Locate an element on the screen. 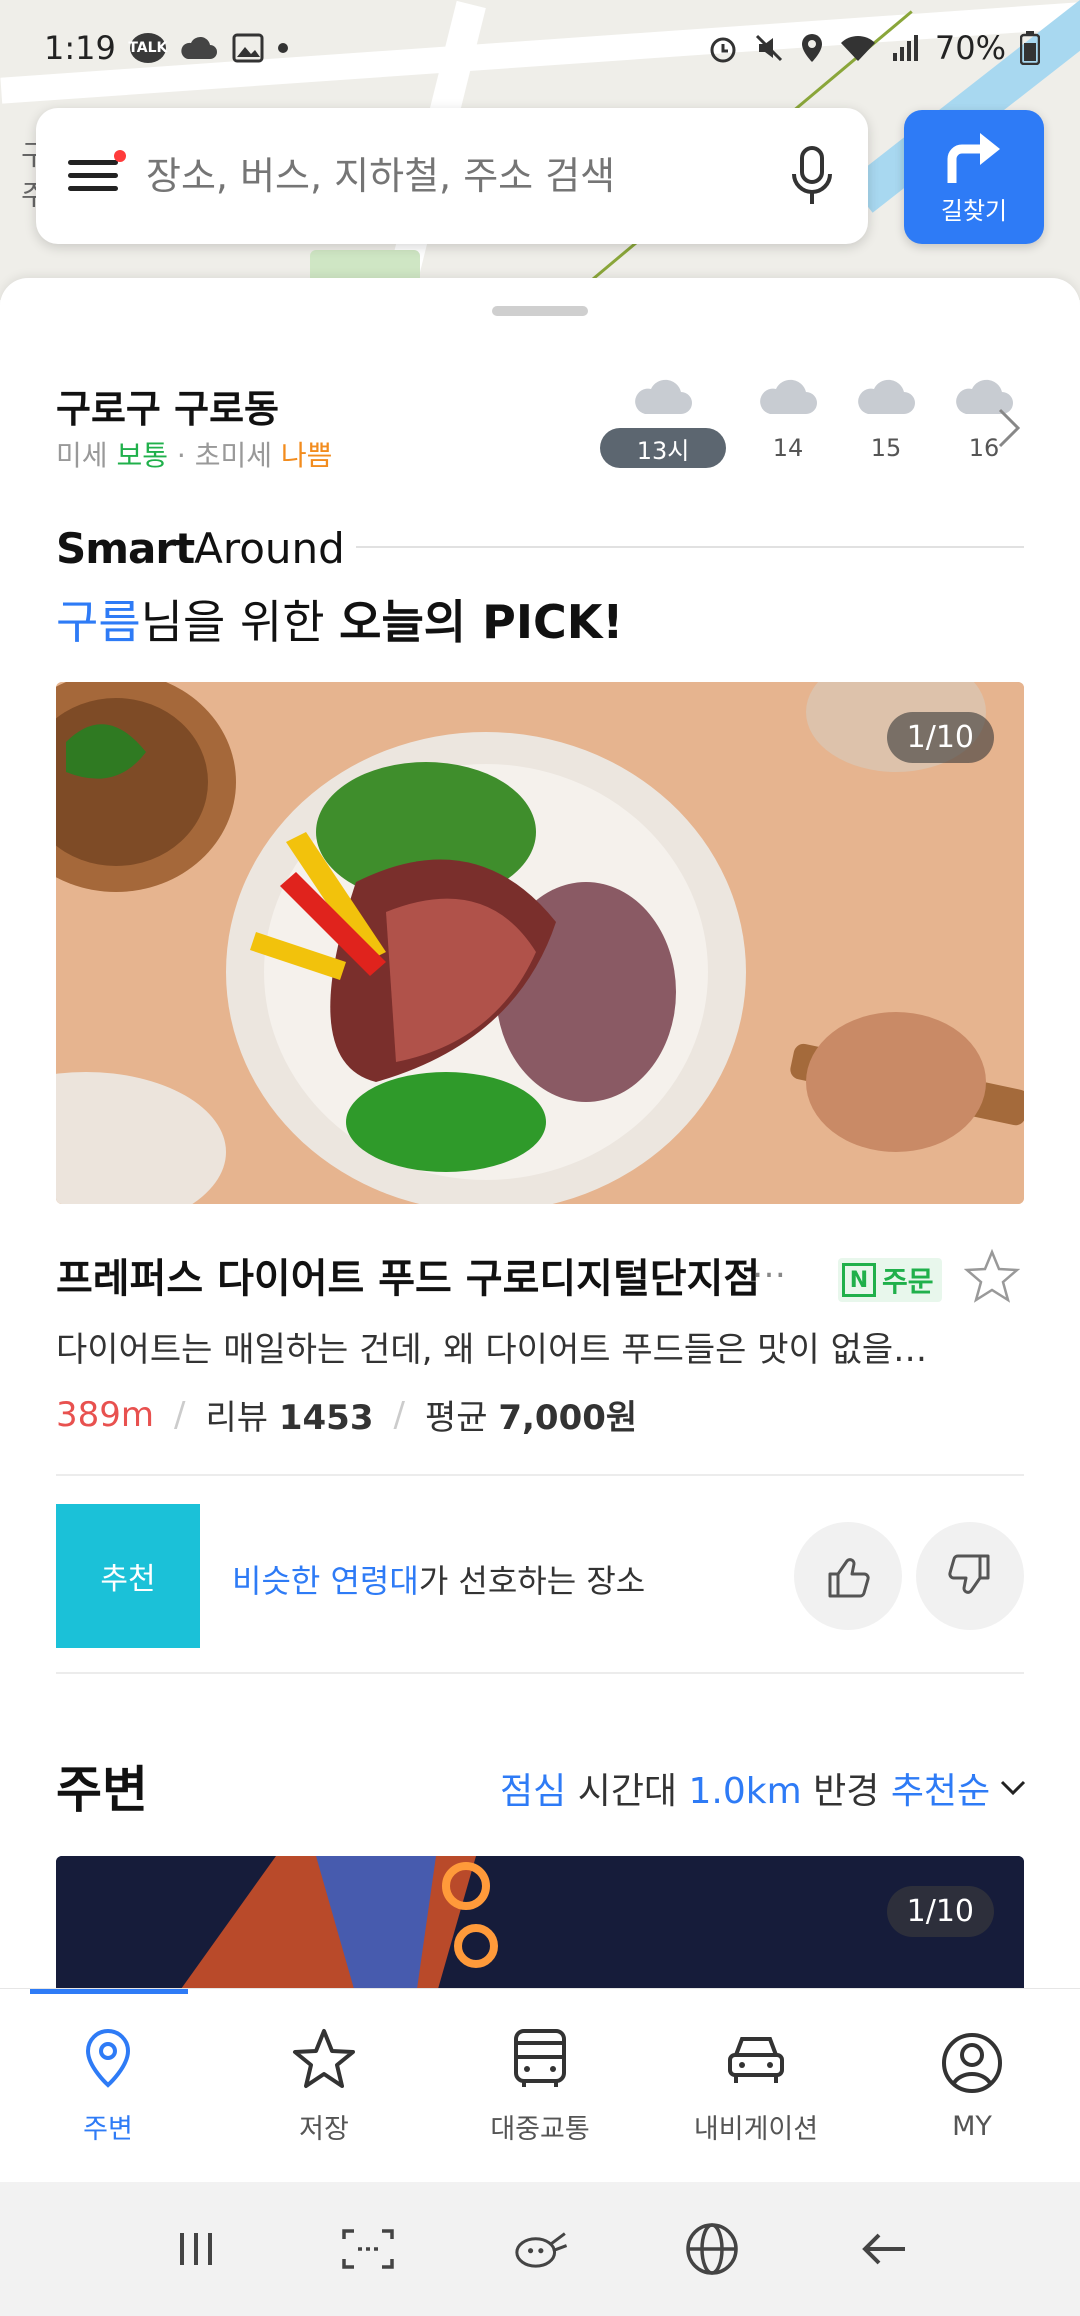  chevron-right-icon is located at coordinates (1009, 428).